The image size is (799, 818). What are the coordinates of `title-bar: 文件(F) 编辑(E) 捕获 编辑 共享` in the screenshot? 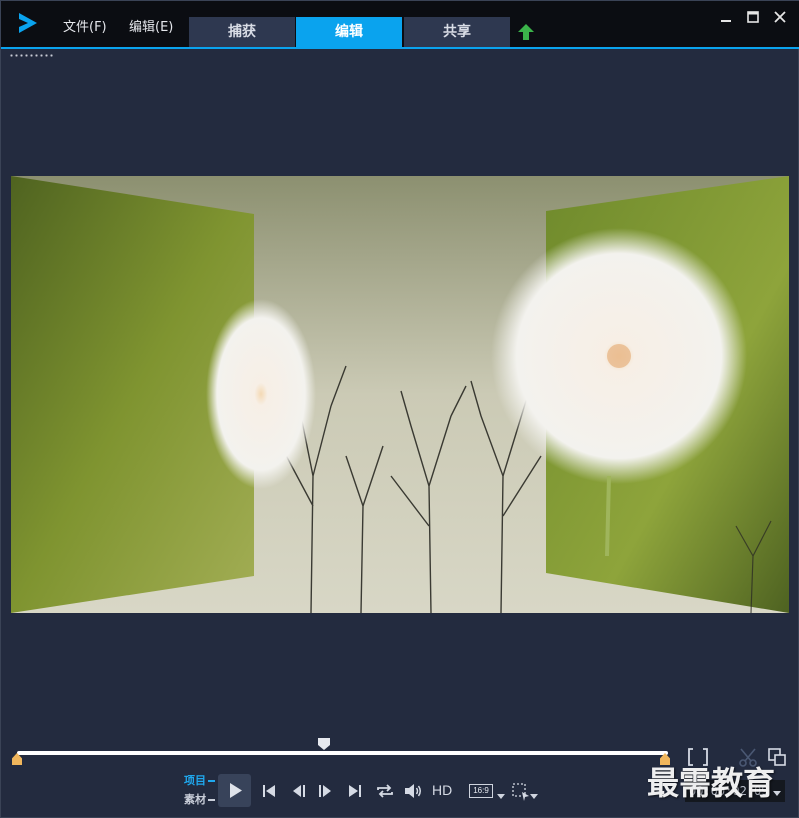 It's located at (400, 24).